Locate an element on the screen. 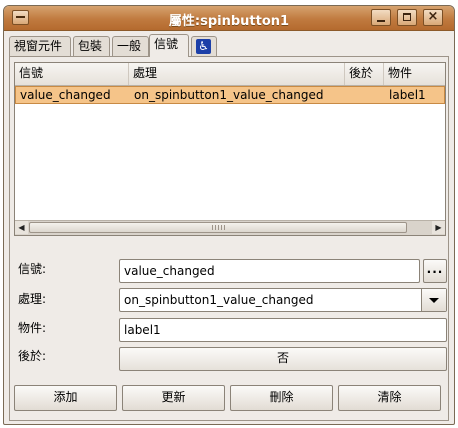 The image size is (458, 428). close-icon: × is located at coordinates (433, 16).